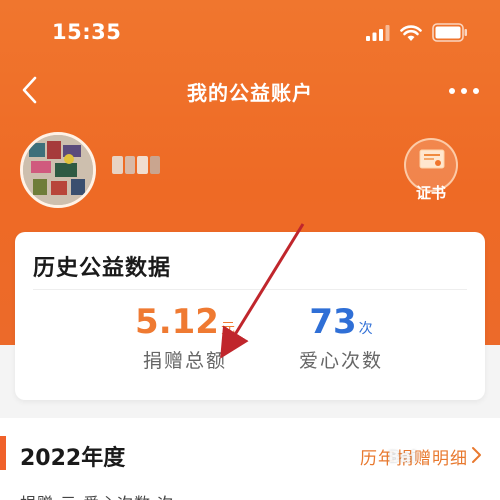 The height and width of the screenshot is (500, 500). Describe the element at coordinates (430, 193) in the screenshot. I see `certificate-label: 证书` at that location.